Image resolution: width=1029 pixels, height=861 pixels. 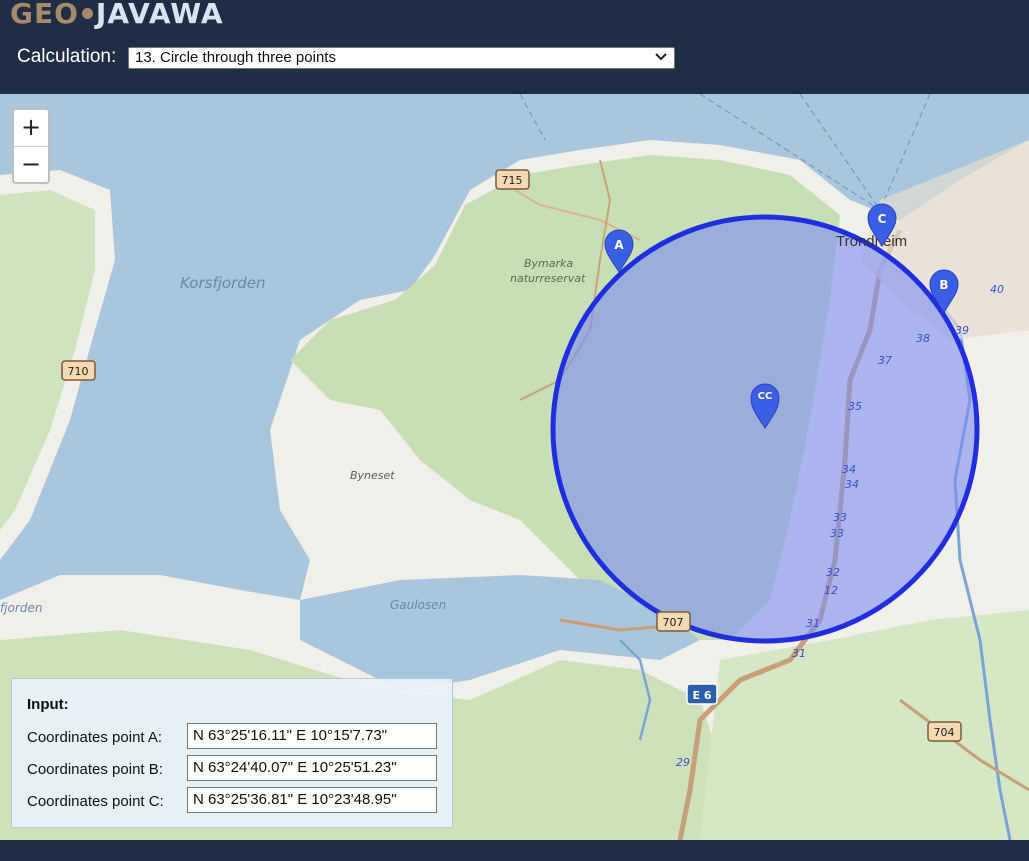 What do you see at coordinates (997, 289) in the screenshot?
I see `road-number: 40` at bounding box center [997, 289].